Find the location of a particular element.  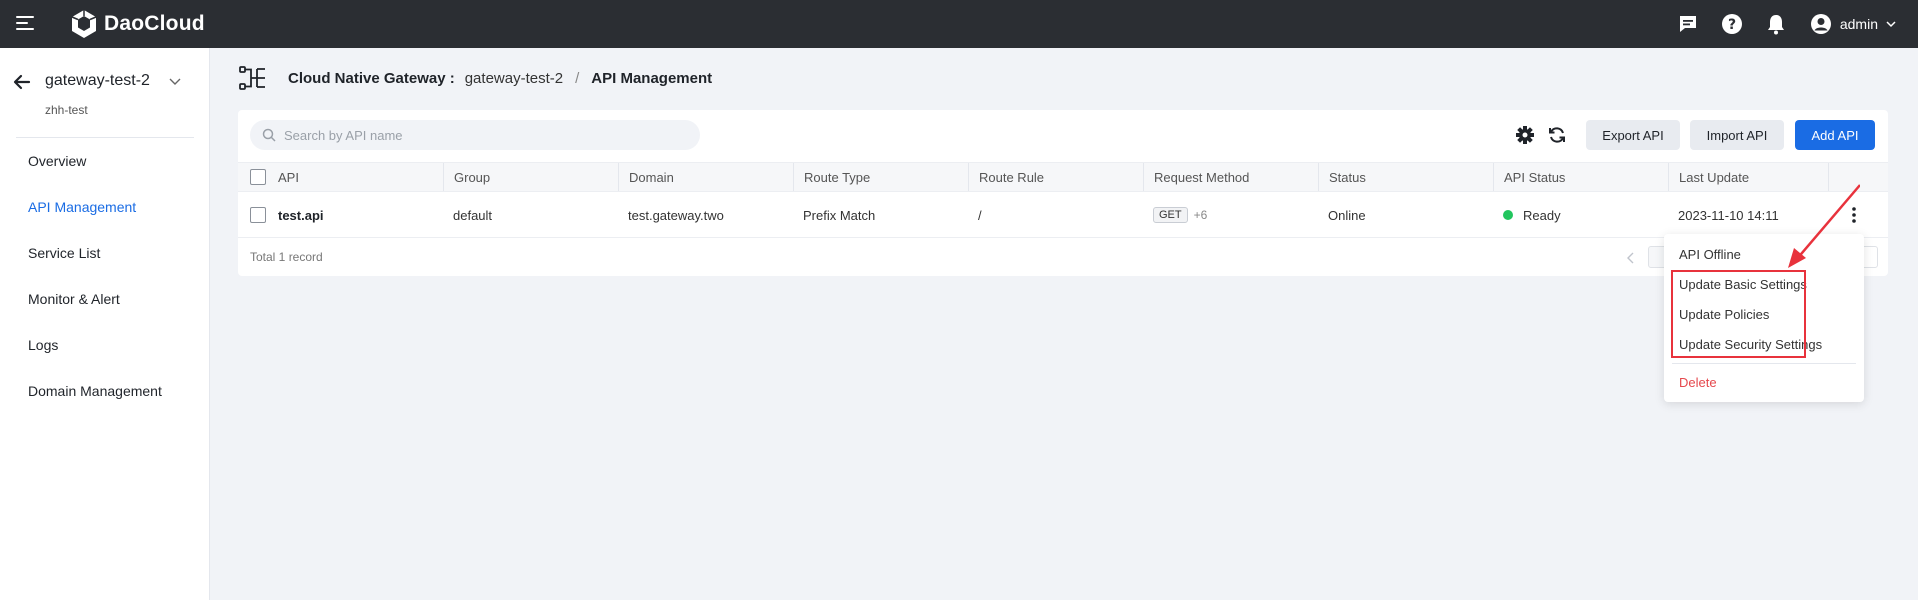

cell-group: default is located at coordinates (473, 215).